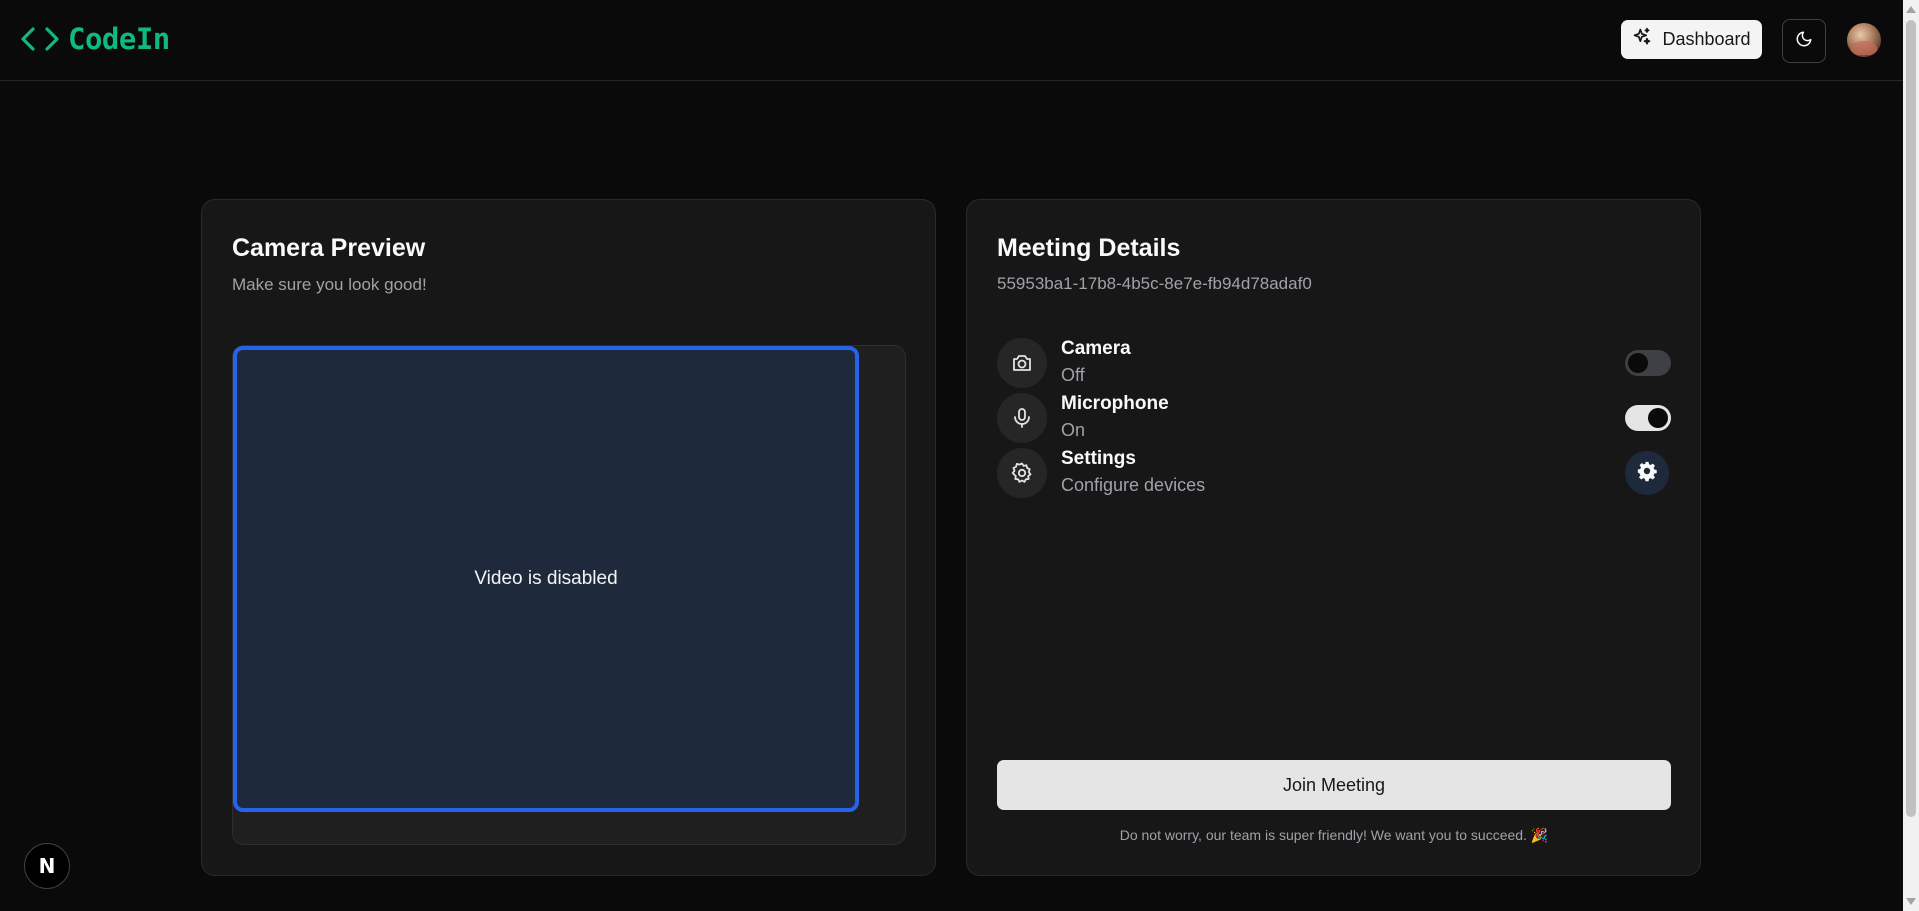 This screenshot has width=1919, height=911. I want to click on nextjs-logo-text: N, so click(47, 866).